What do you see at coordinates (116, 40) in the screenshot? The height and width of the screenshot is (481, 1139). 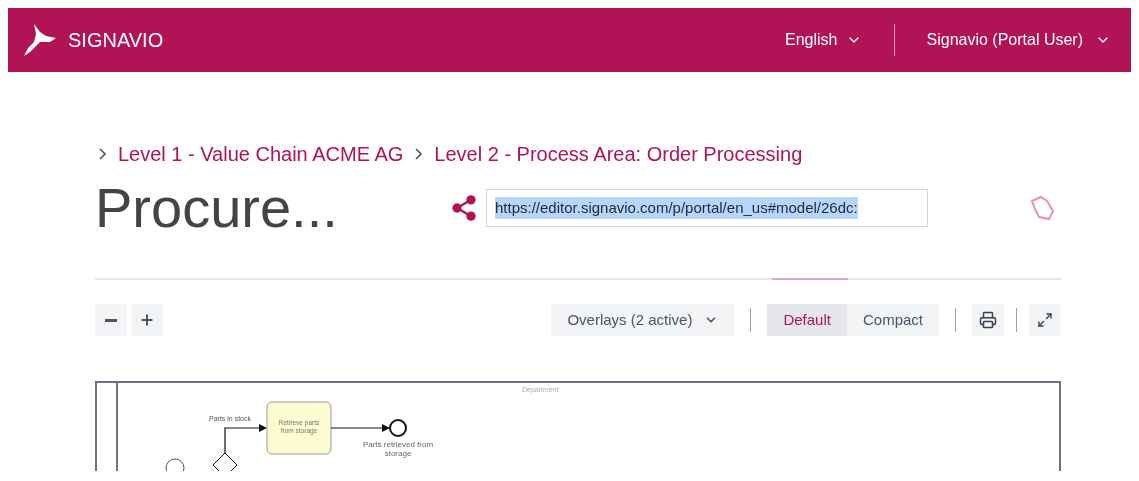 I see `brand-name: SIGNAVIO` at bounding box center [116, 40].